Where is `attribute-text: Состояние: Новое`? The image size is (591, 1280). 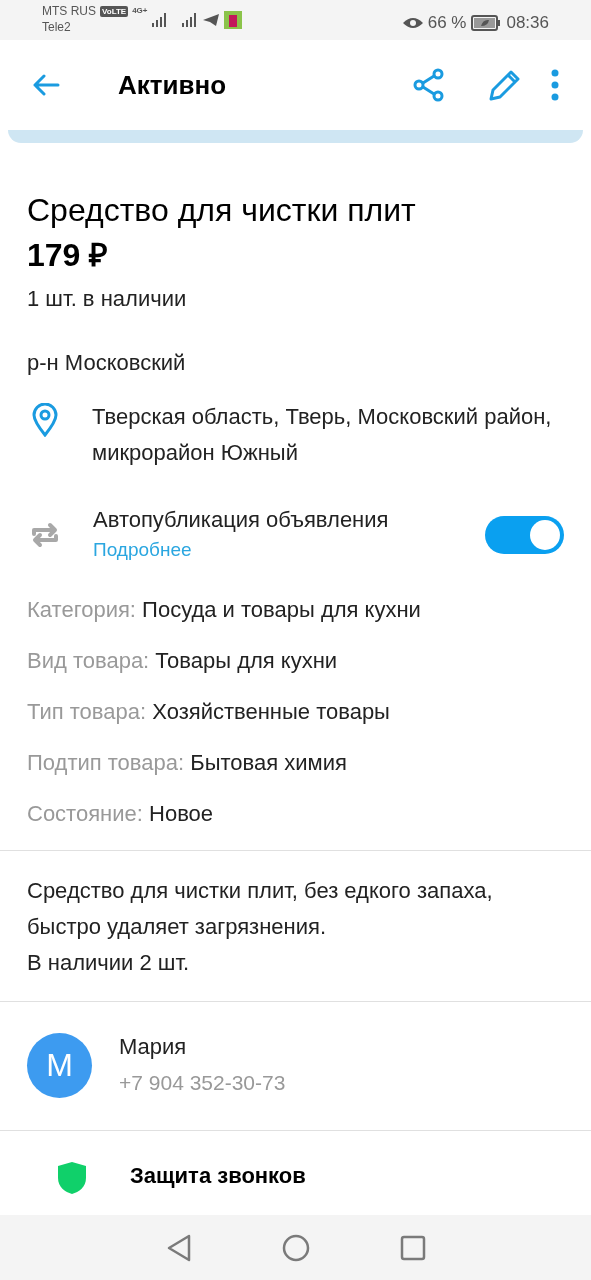
attribute-text: Состояние: Новое is located at coordinates (121, 814).